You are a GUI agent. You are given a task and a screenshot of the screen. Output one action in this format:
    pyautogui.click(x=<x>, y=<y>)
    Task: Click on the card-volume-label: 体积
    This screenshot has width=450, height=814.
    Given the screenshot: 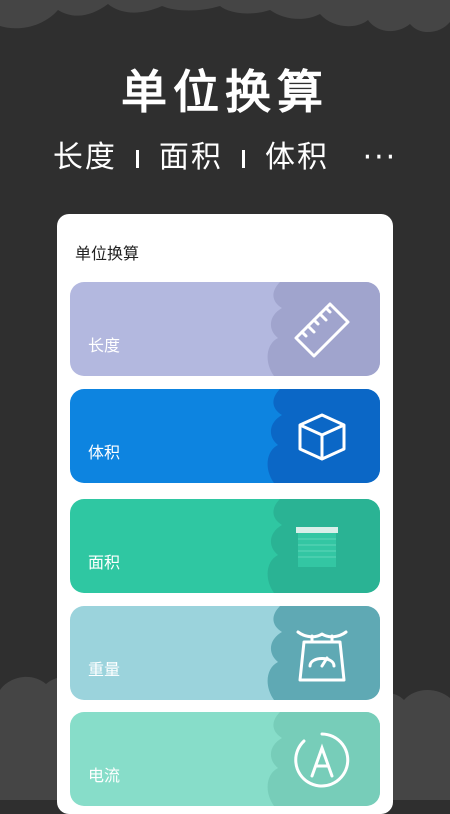 What is the action you would take?
    pyautogui.click(x=104, y=452)
    